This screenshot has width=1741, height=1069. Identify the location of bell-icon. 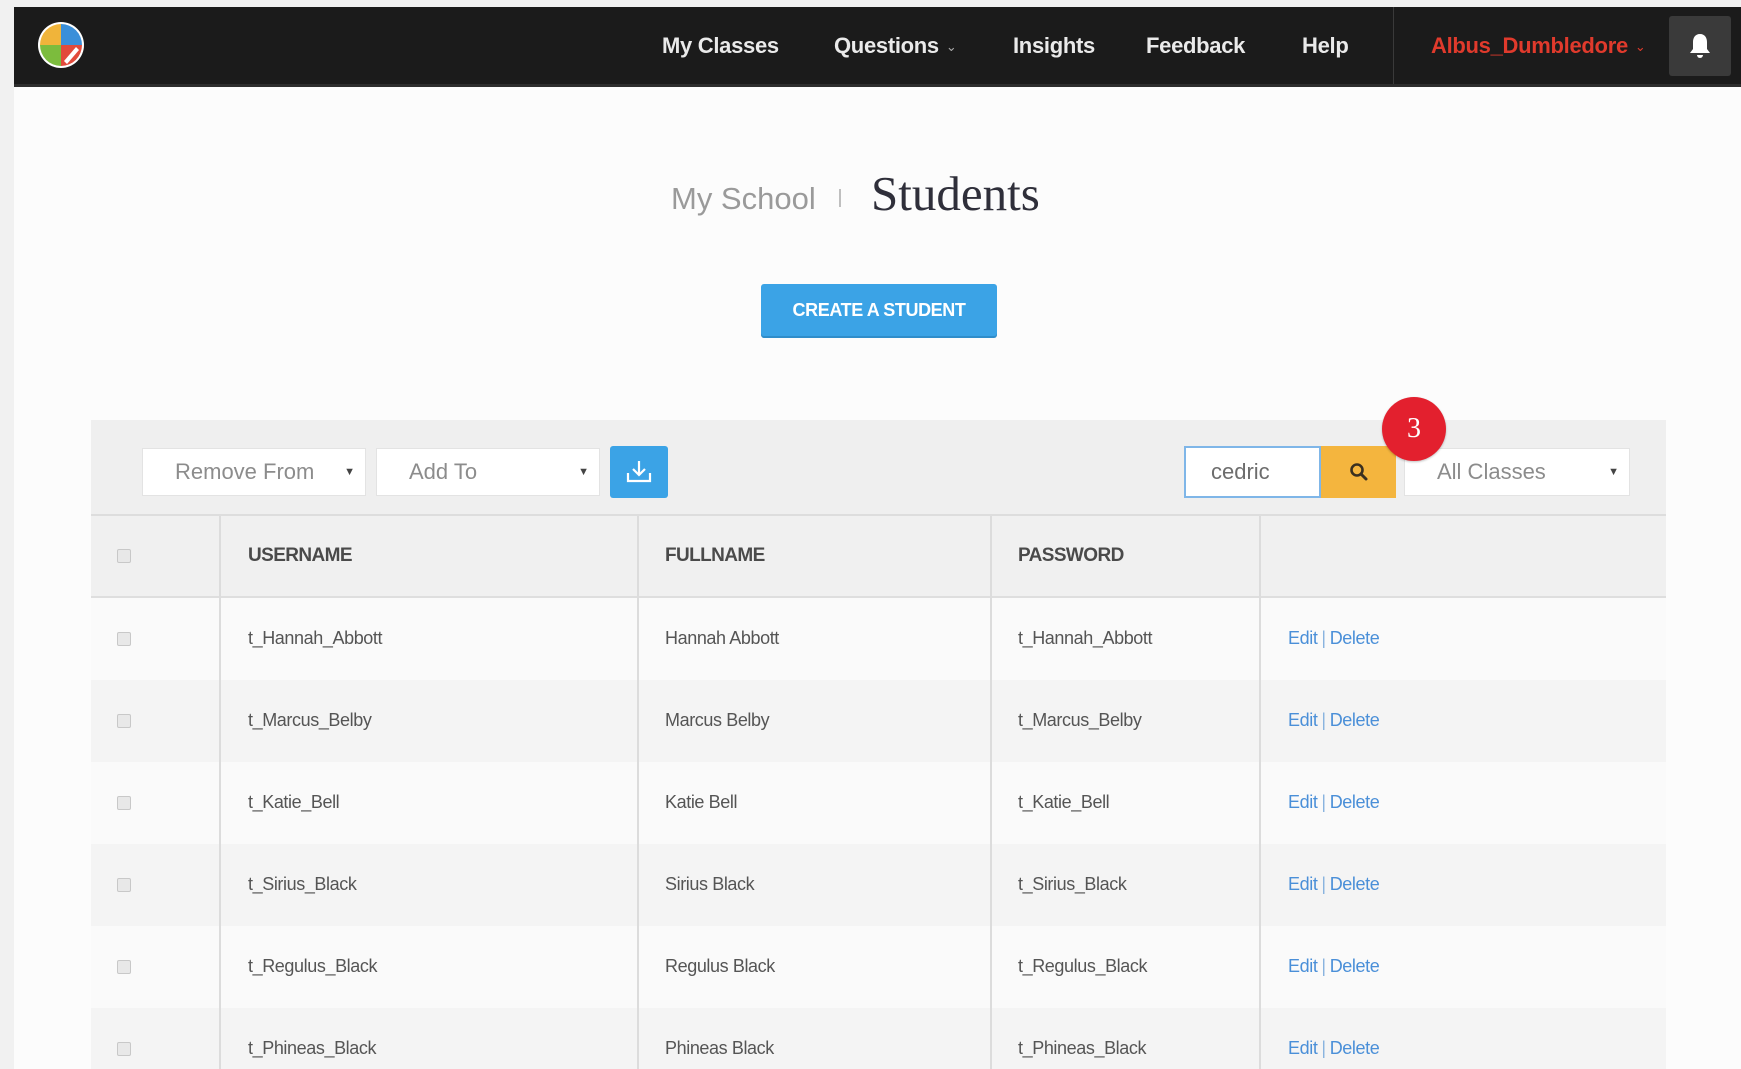
(1700, 46).